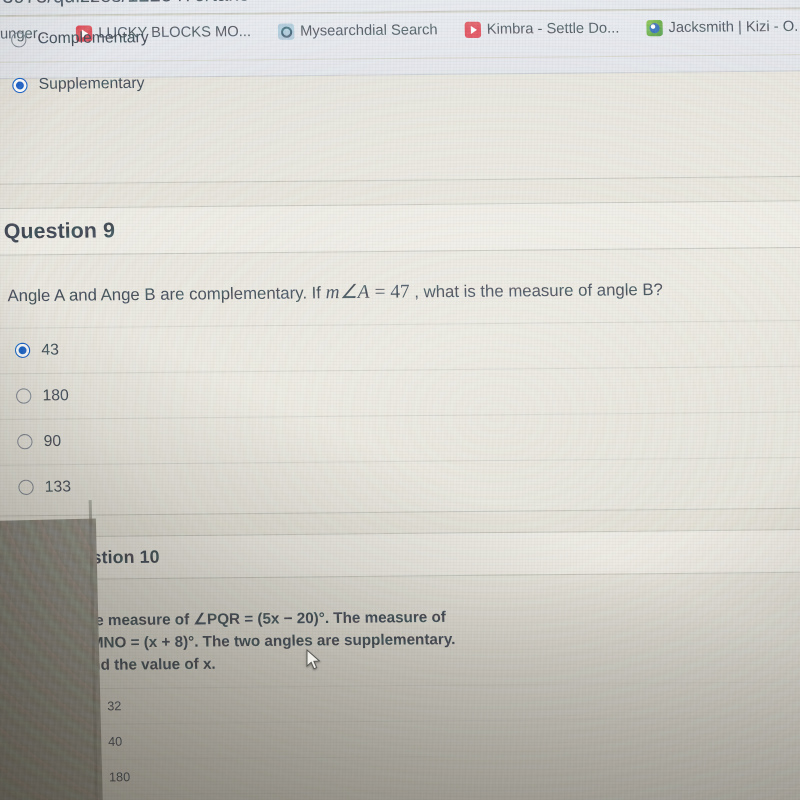 The image size is (800, 800). What do you see at coordinates (125, 5) in the screenshot?
I see `address-bar-url: ourses/373973/quizzes/1228479/take` at bounding box center [125, 5].